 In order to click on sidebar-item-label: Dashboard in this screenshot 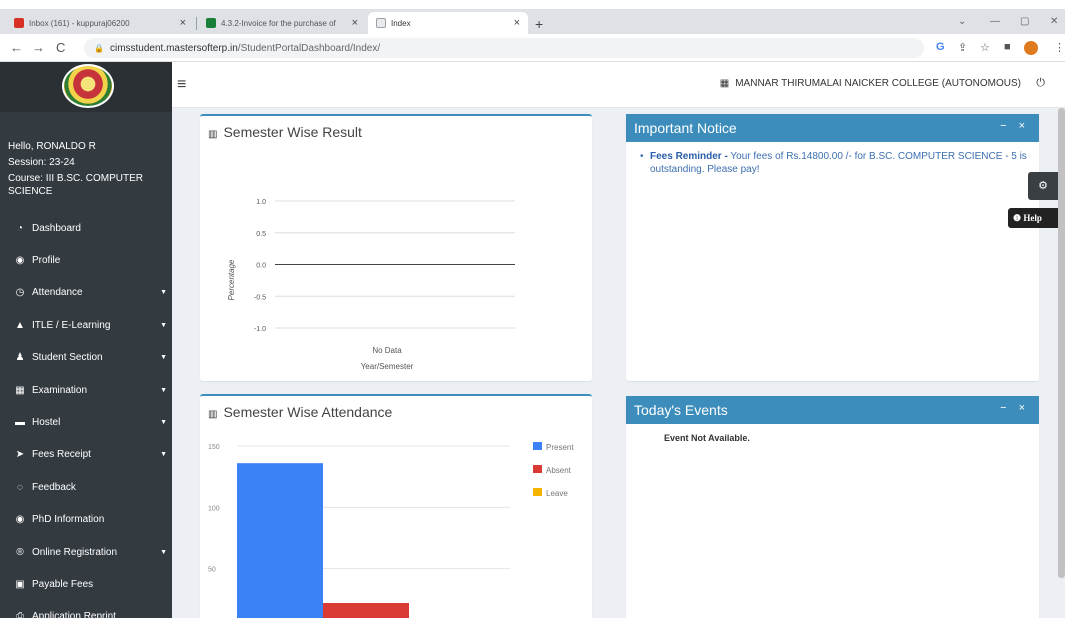, I will do `click(56, 228)`.